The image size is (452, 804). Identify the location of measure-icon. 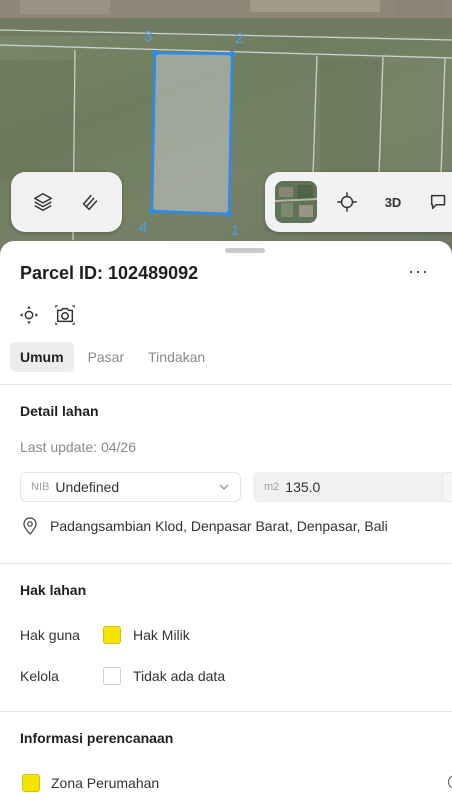
(90, 202).